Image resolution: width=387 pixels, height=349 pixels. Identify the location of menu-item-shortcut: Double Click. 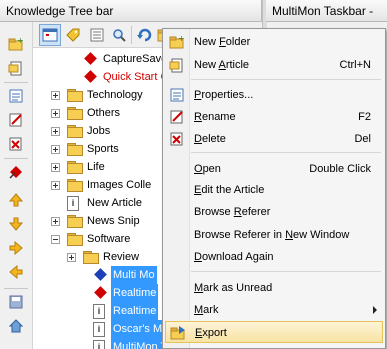
(340, 169).